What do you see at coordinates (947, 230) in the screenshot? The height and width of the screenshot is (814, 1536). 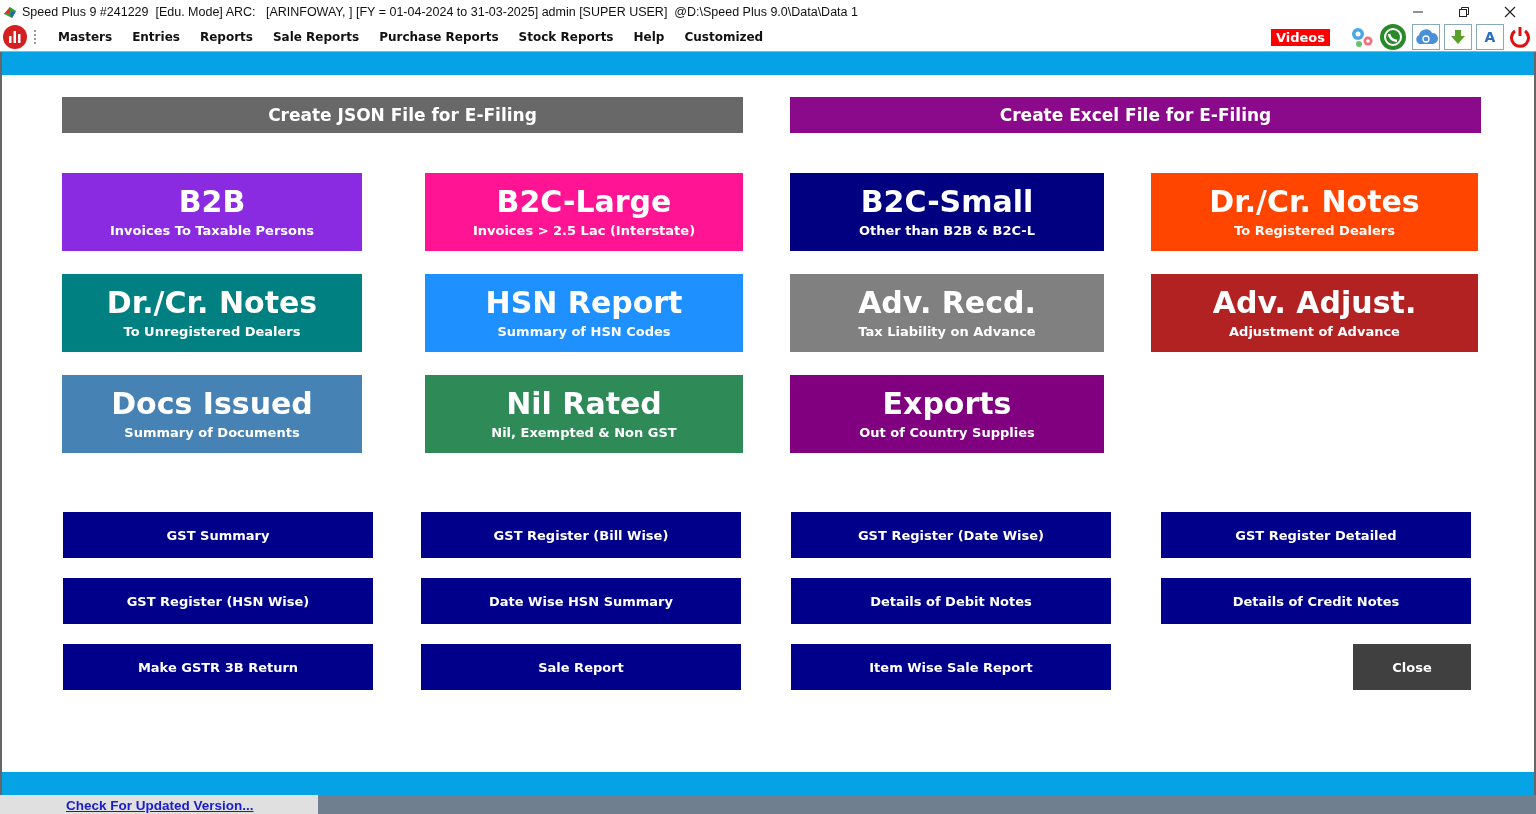 I see `tile-subtitle: Other than B2B & B2C-L` at bounding box center [947, 230].